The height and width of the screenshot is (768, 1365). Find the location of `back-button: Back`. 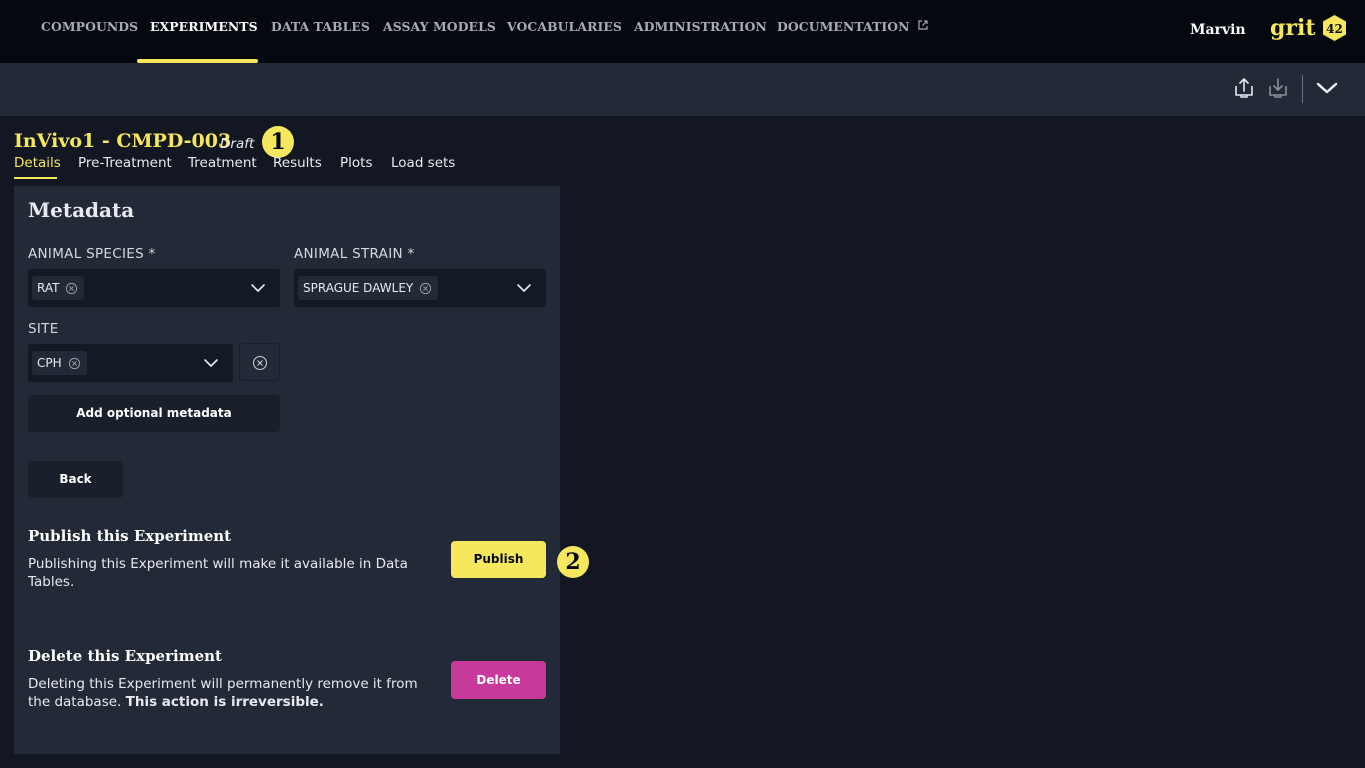

back-button: Back is located at coordinates (75, 479).